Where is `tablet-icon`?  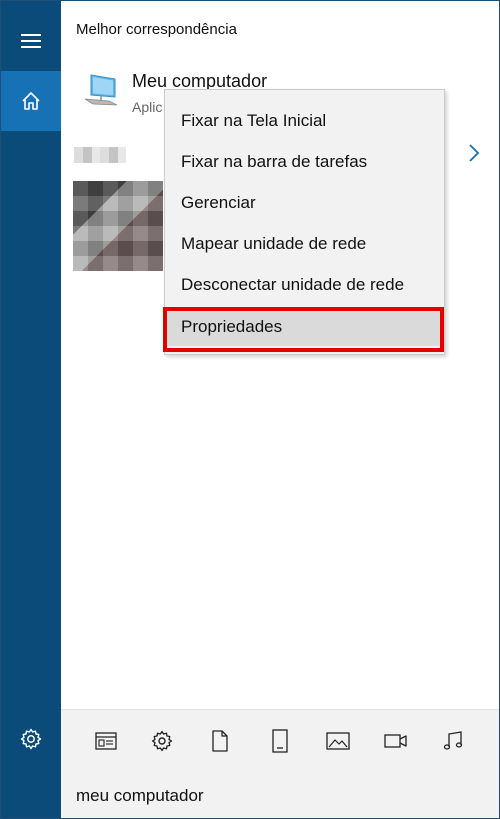 tablet-icon is located at coordinates (280, 741).